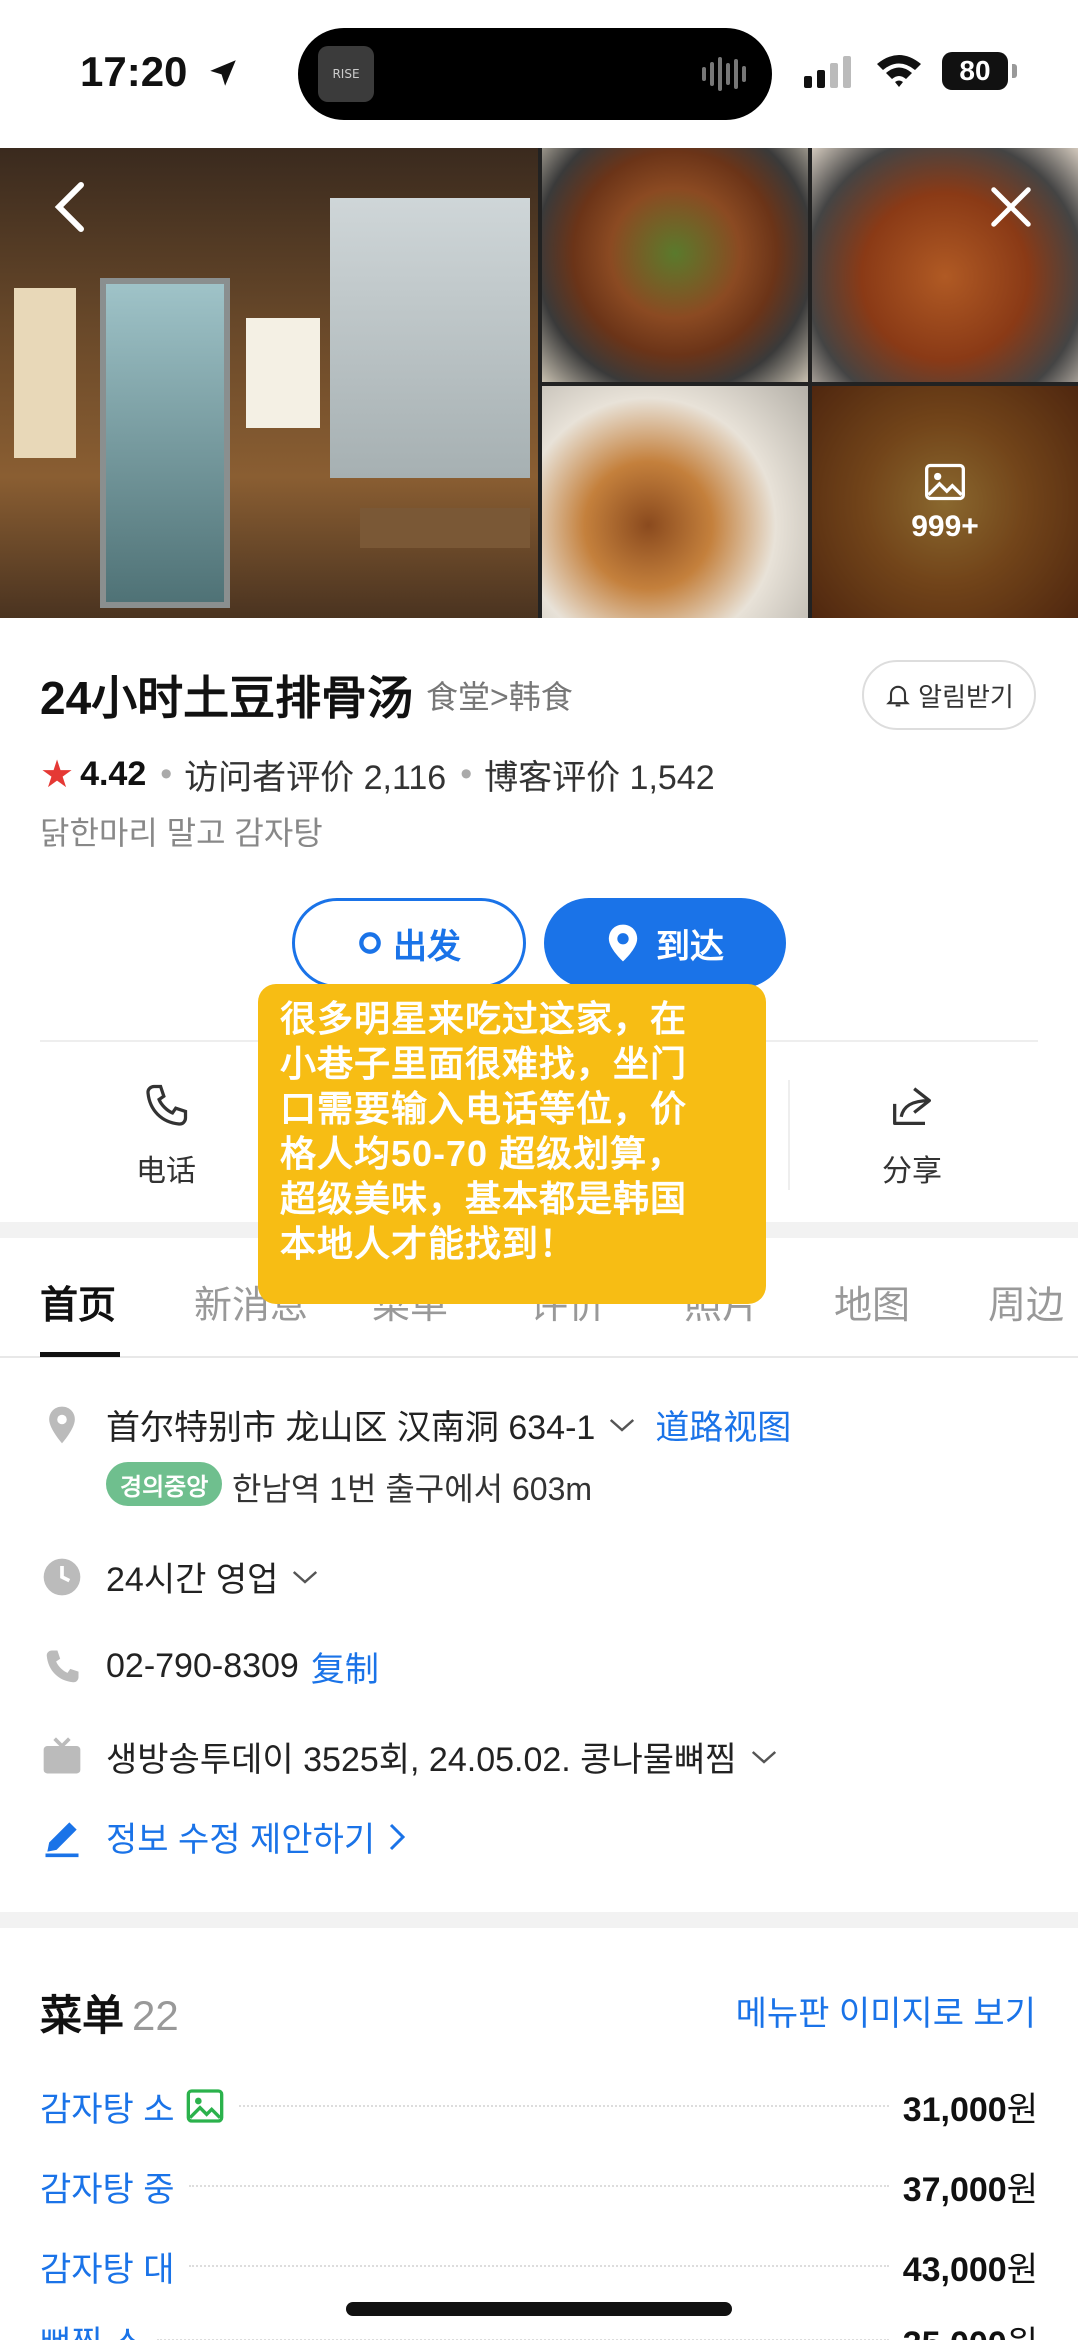 The width and height of the screenshot is (1078, 2340). I want to click on menu-image-view-link: 메뉴판 이미지로 보기, so click(886, 2010).